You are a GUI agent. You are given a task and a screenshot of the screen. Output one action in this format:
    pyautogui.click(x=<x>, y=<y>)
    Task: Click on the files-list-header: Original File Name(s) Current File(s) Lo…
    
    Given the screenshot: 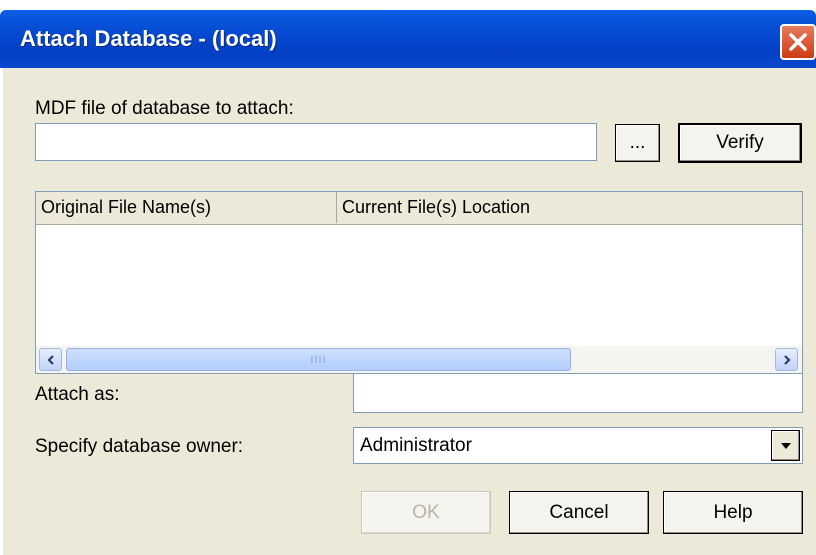 What is the action you would take?
    pyautogui.click(x=419, y=208)
    